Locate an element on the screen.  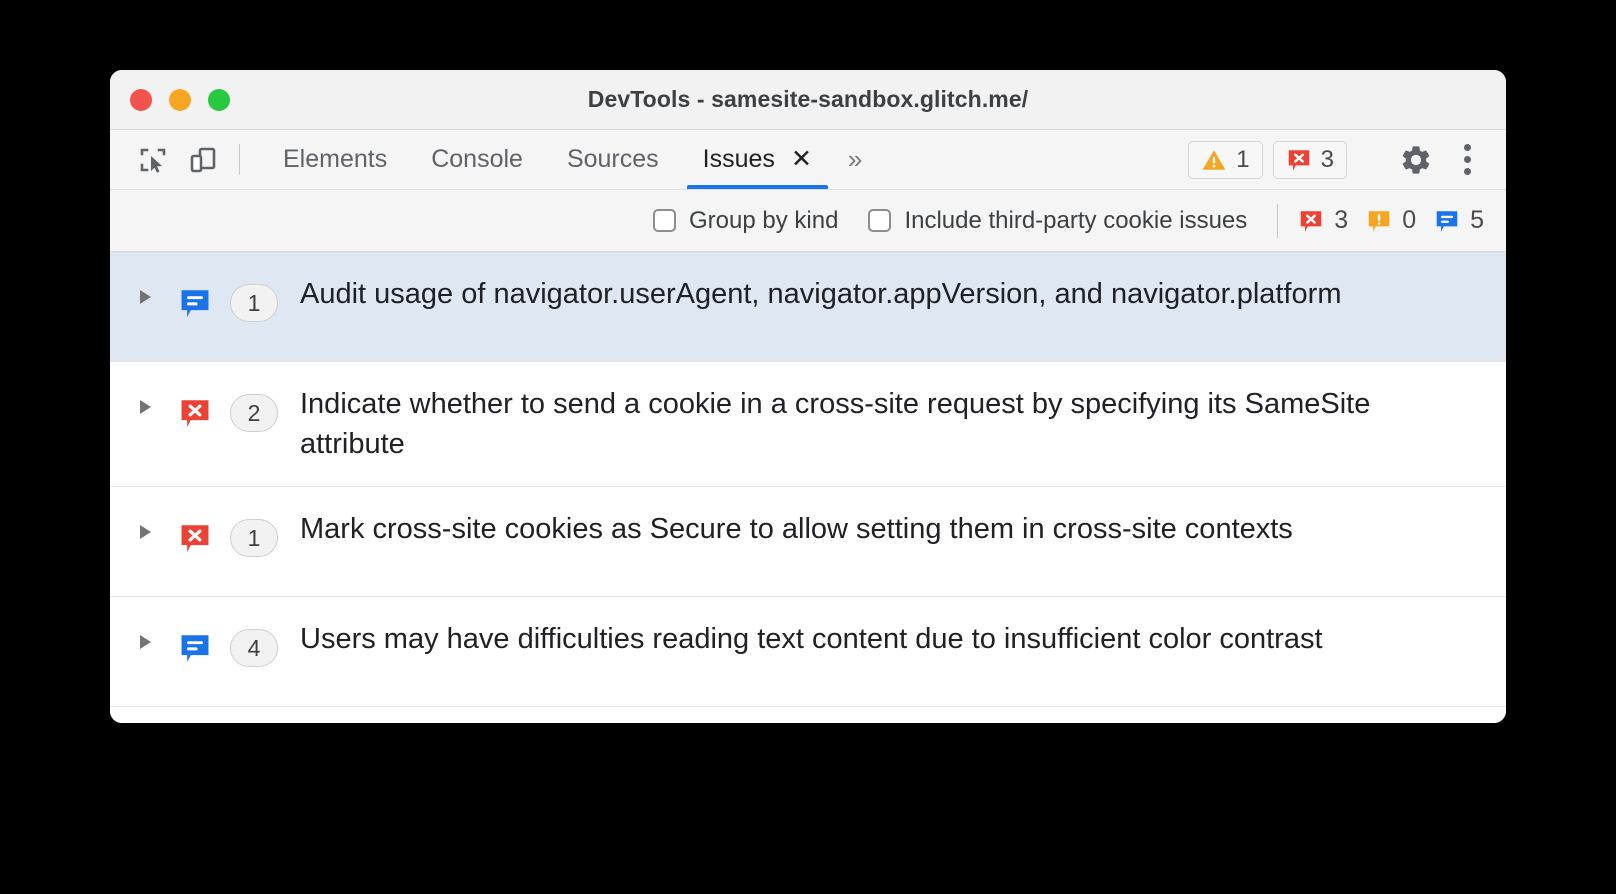
warning-bubble-icon is located at coordinates (1379, 221).